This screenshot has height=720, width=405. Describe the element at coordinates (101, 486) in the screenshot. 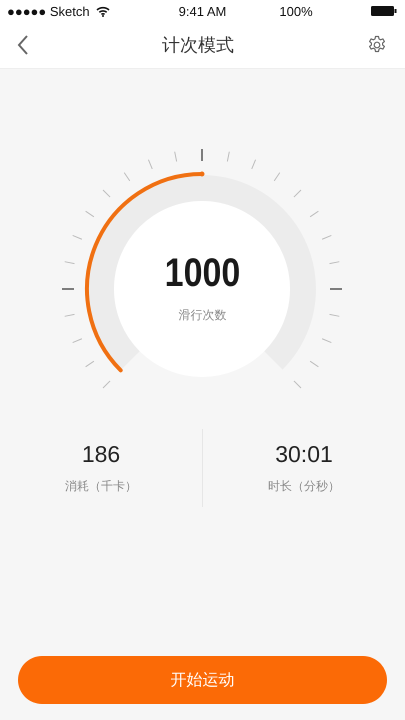

I see `stat-label: 消耗（千卡）` at that location.